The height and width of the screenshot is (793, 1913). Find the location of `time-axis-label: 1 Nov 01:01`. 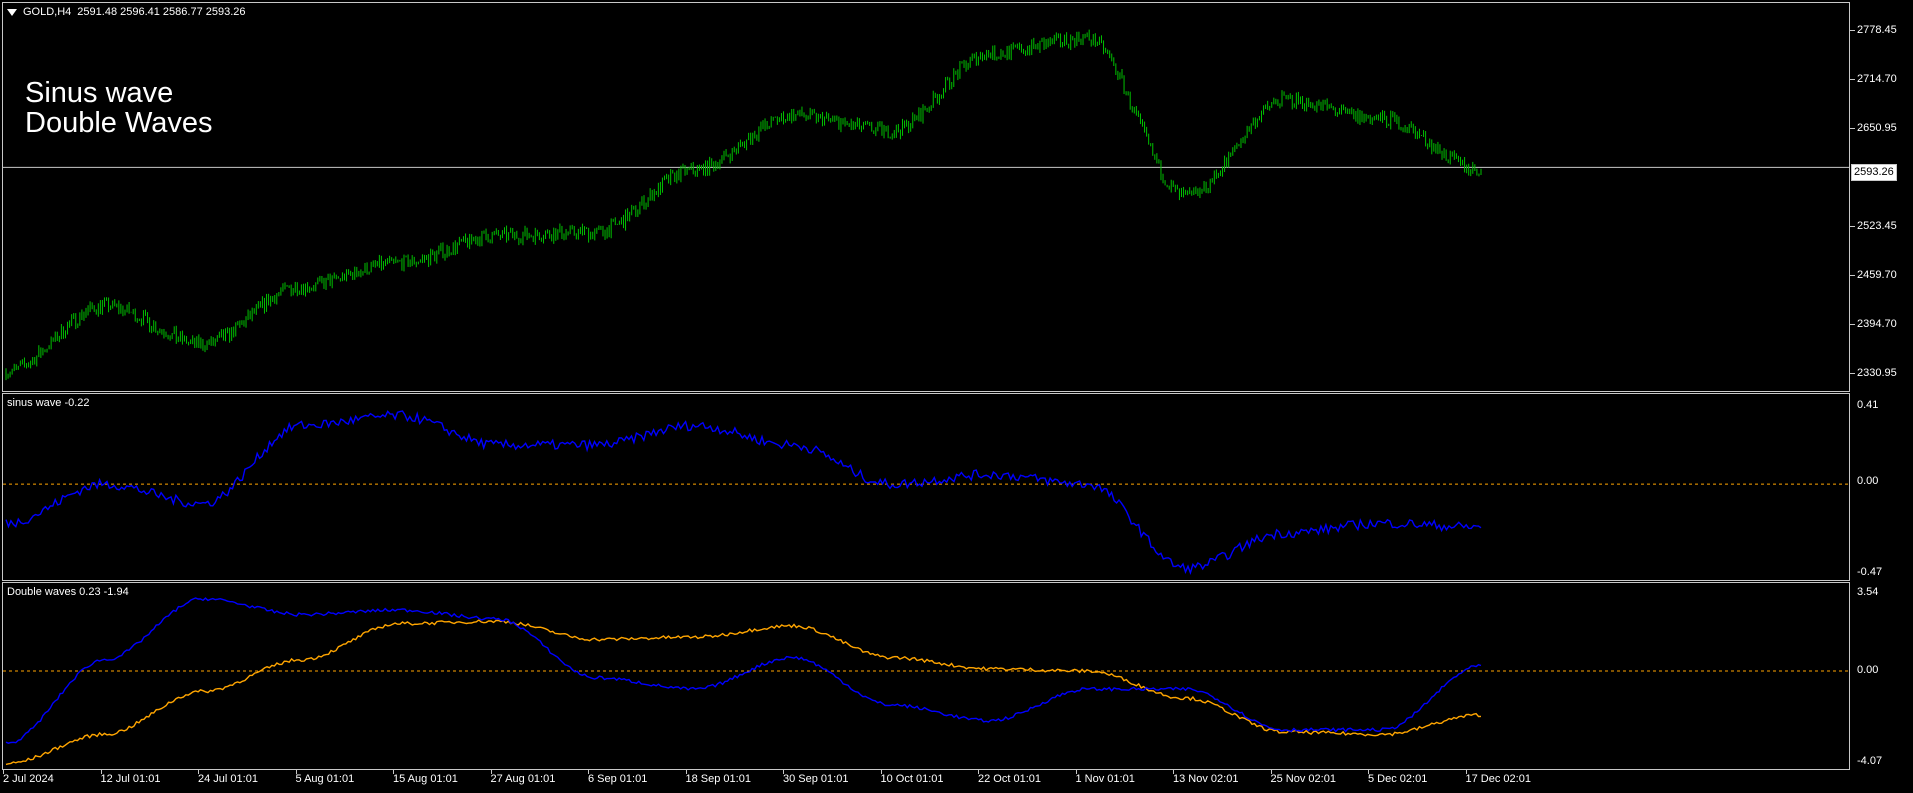

time-axis-label: 1 Nov 01:01 is located at coordinates (1105, 779).